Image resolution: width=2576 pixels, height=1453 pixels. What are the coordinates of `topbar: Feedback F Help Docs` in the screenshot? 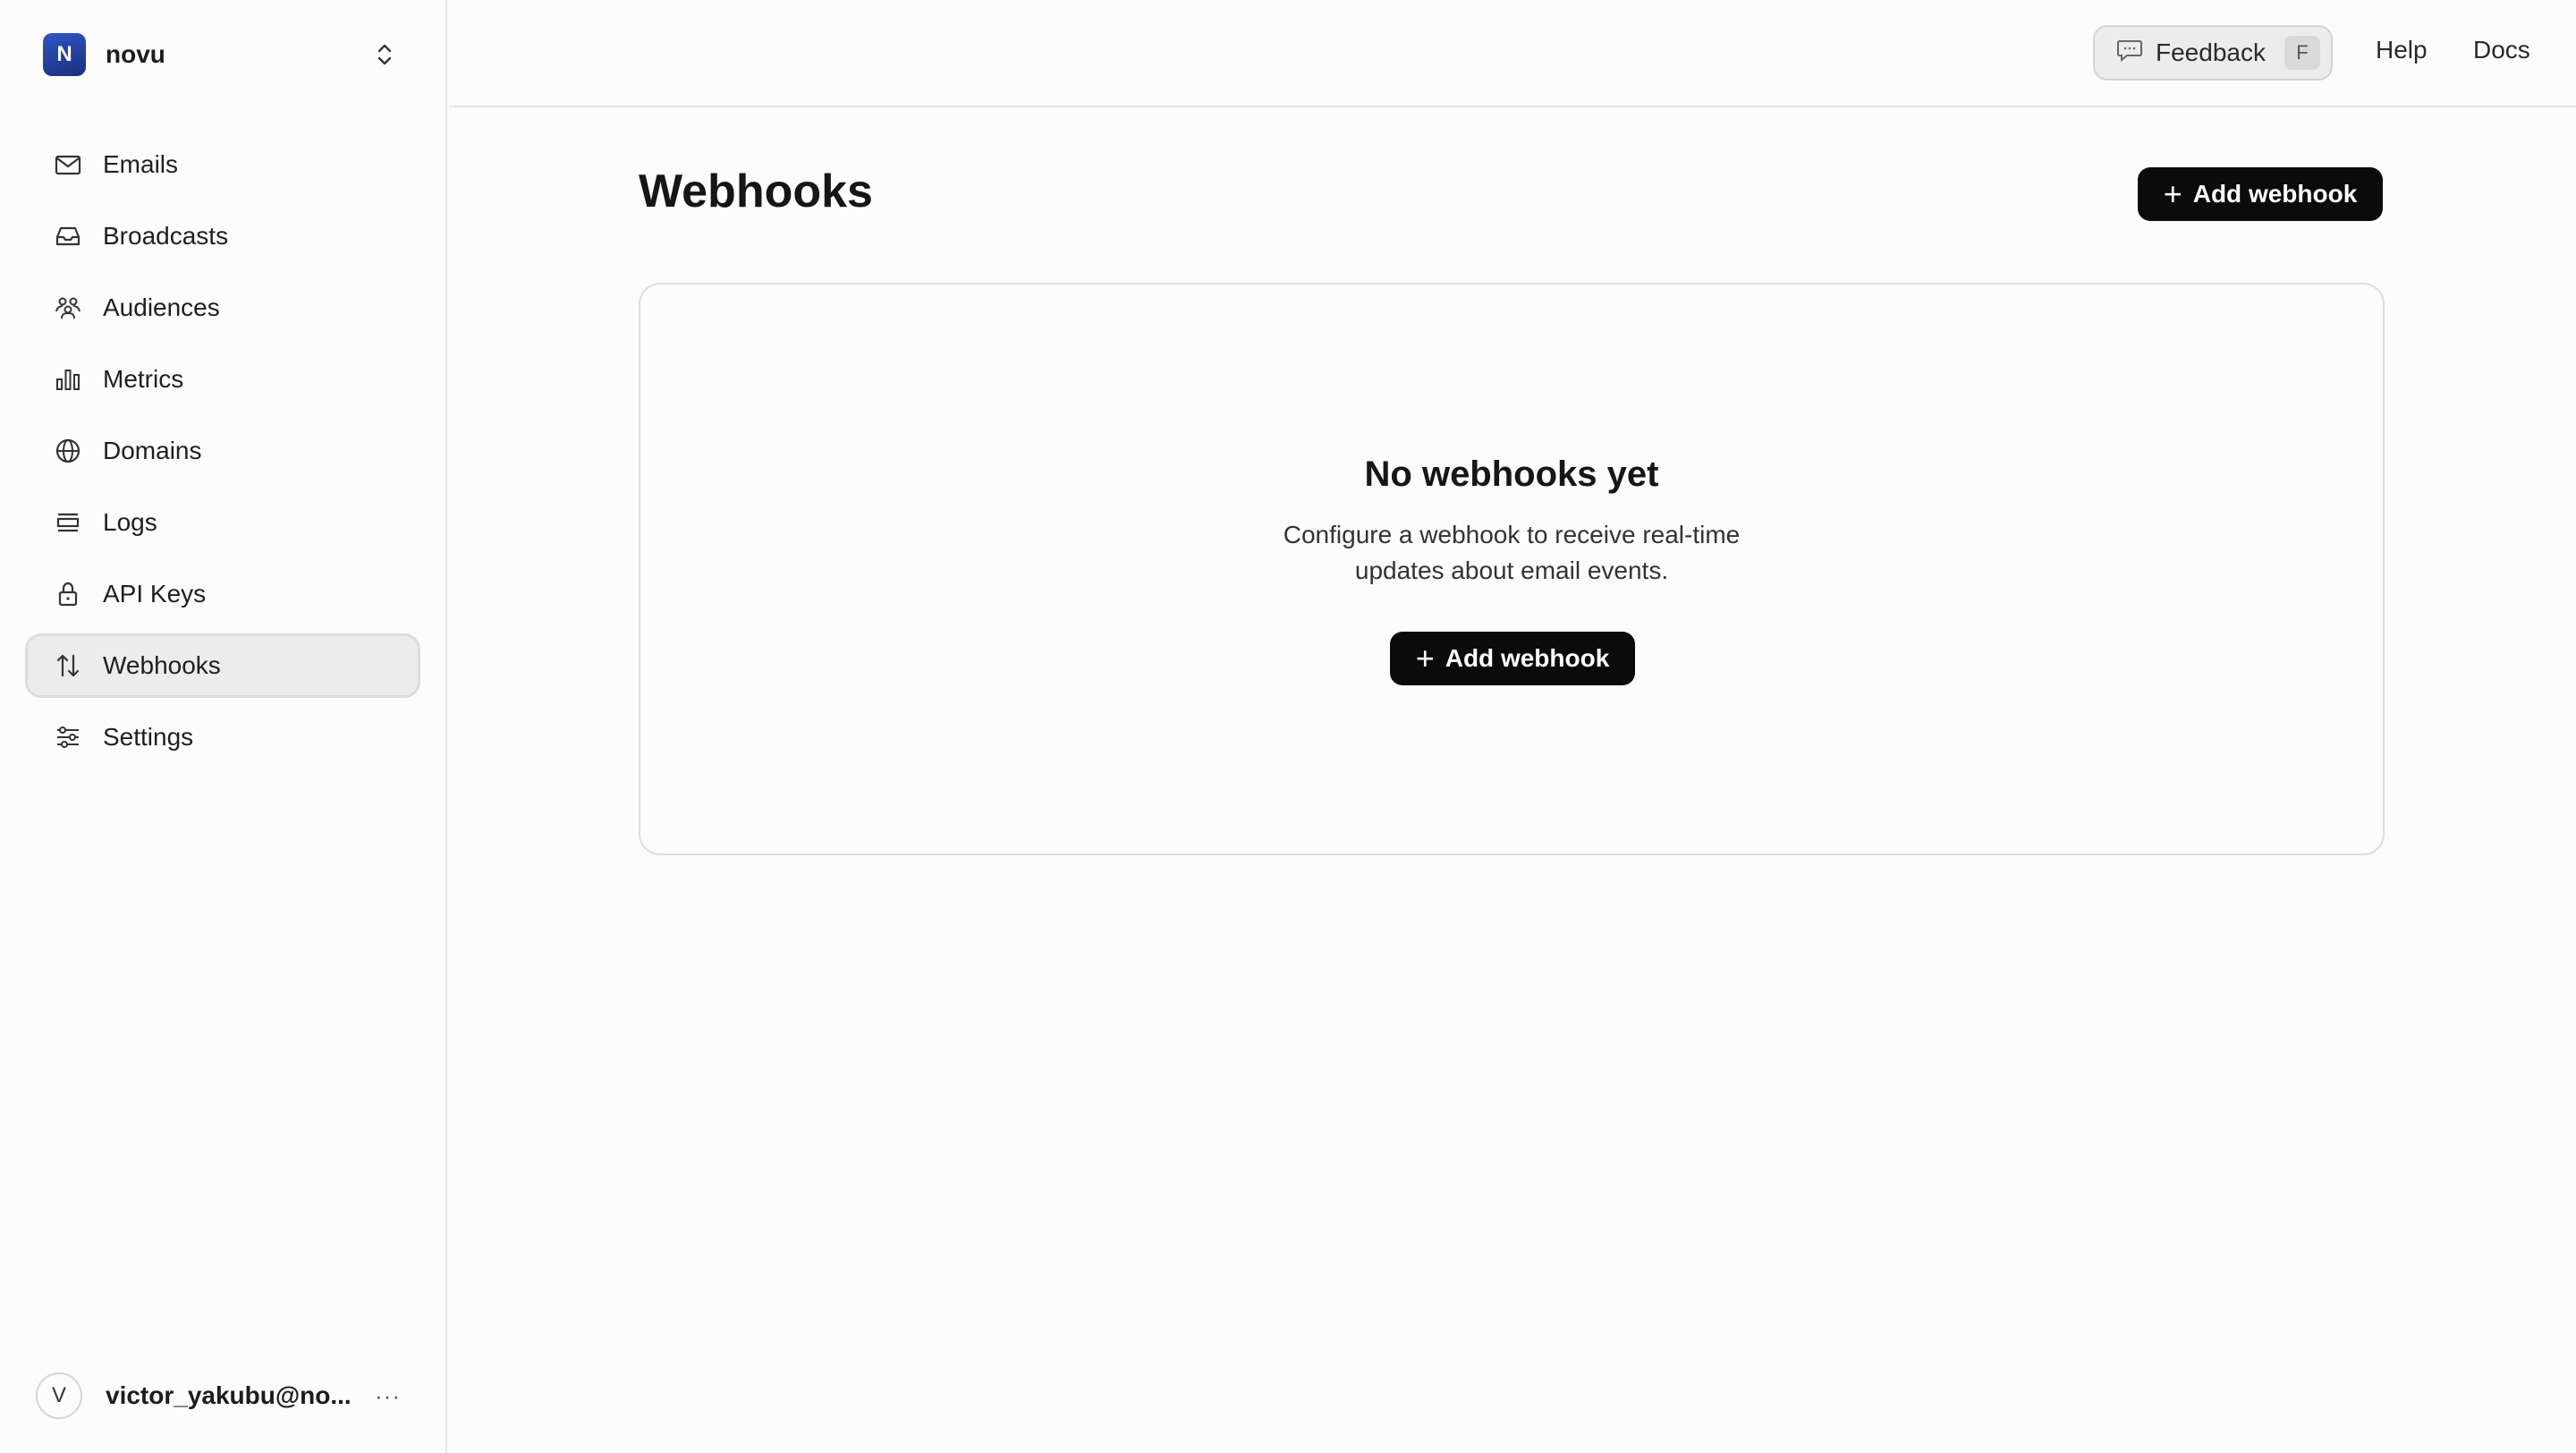 It's located at (1512, 53).